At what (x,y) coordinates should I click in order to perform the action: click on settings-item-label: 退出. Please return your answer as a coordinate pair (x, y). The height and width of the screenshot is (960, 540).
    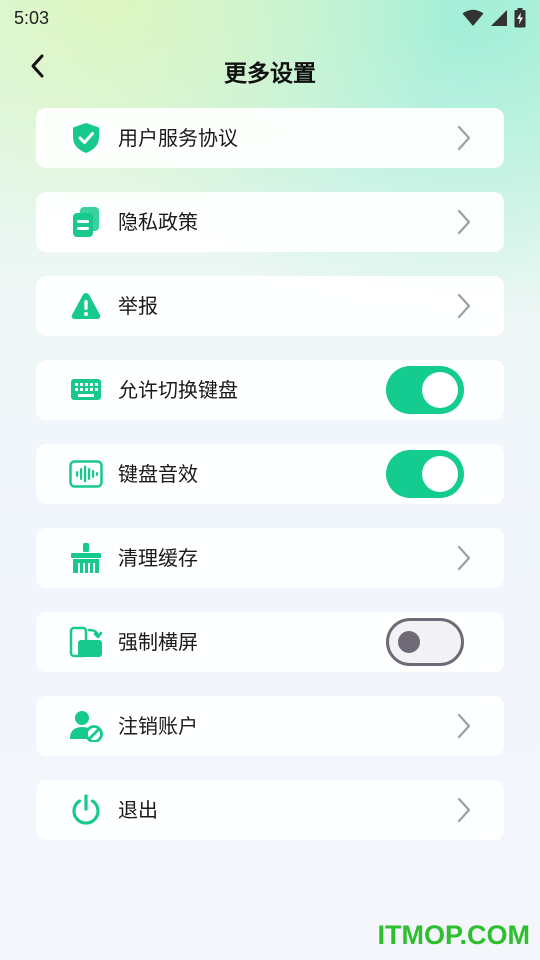
    Looking at the image, I should click on (138, 810).